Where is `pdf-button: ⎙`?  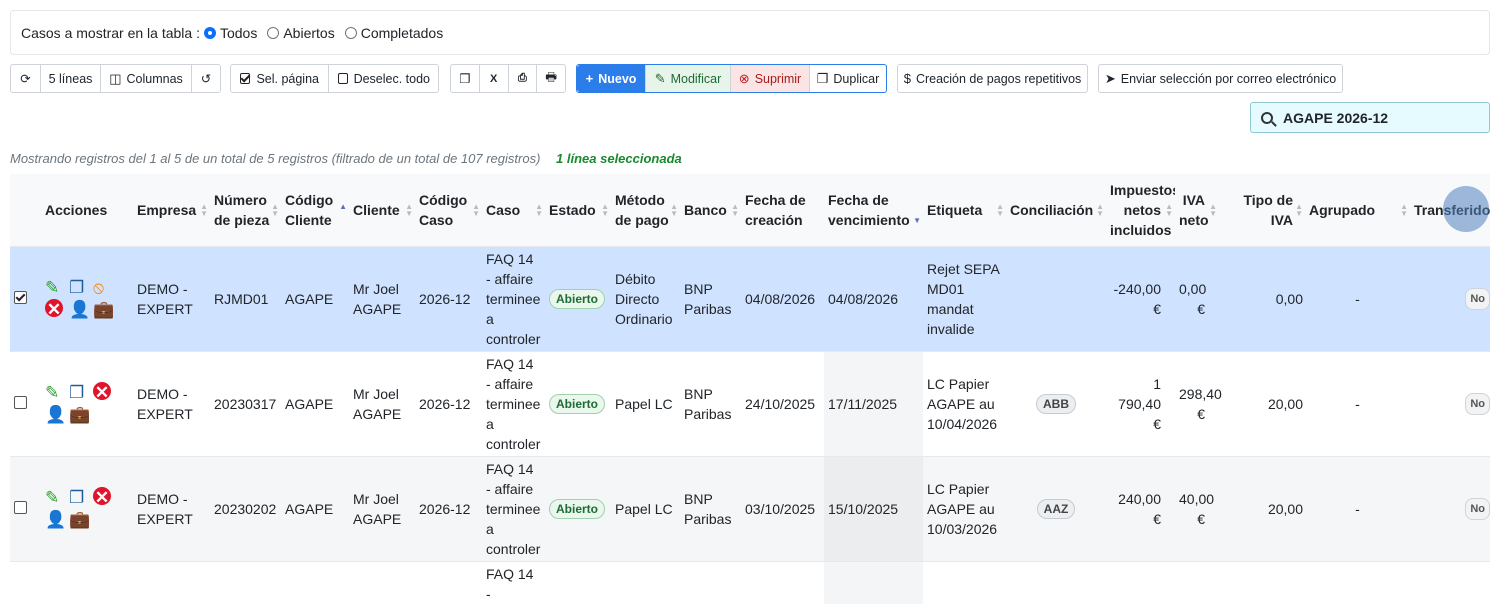
pdf-button: ⎙ is located at coordinates (523, 78).